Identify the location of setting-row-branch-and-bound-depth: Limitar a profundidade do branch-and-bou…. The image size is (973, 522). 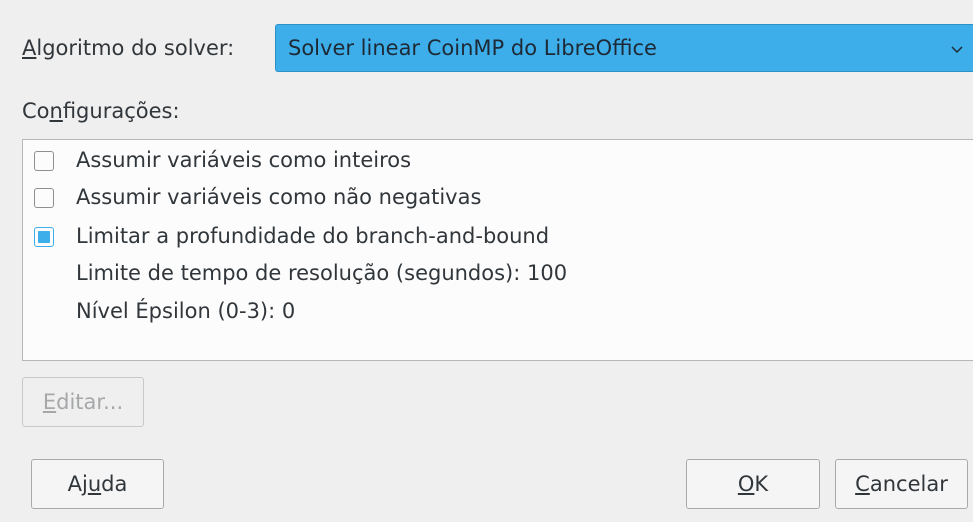
(498, 236).